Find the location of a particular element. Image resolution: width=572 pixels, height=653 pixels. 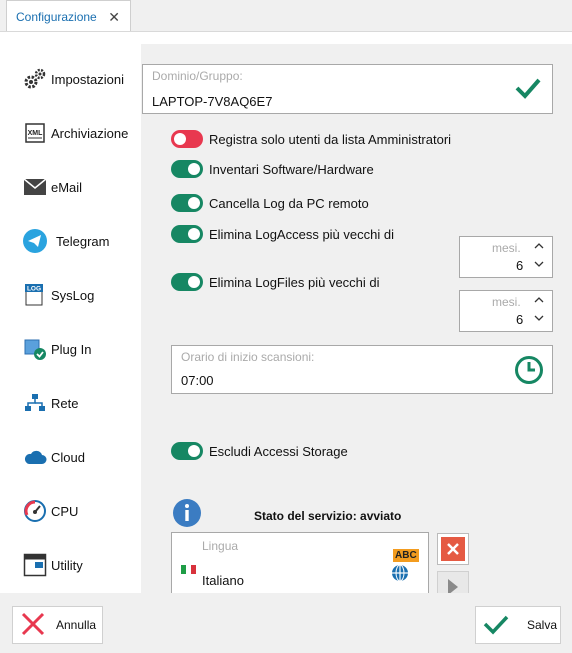

clock-icon is located at coordinates (529, 371).